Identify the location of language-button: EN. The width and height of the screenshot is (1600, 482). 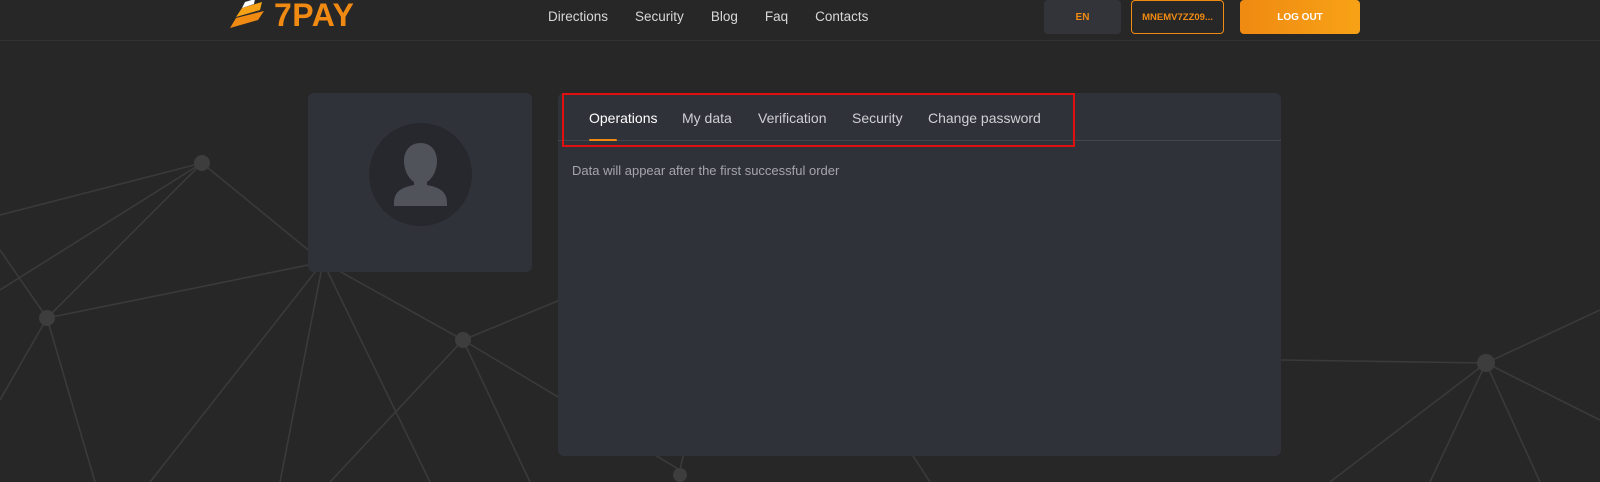
(1082, 17).